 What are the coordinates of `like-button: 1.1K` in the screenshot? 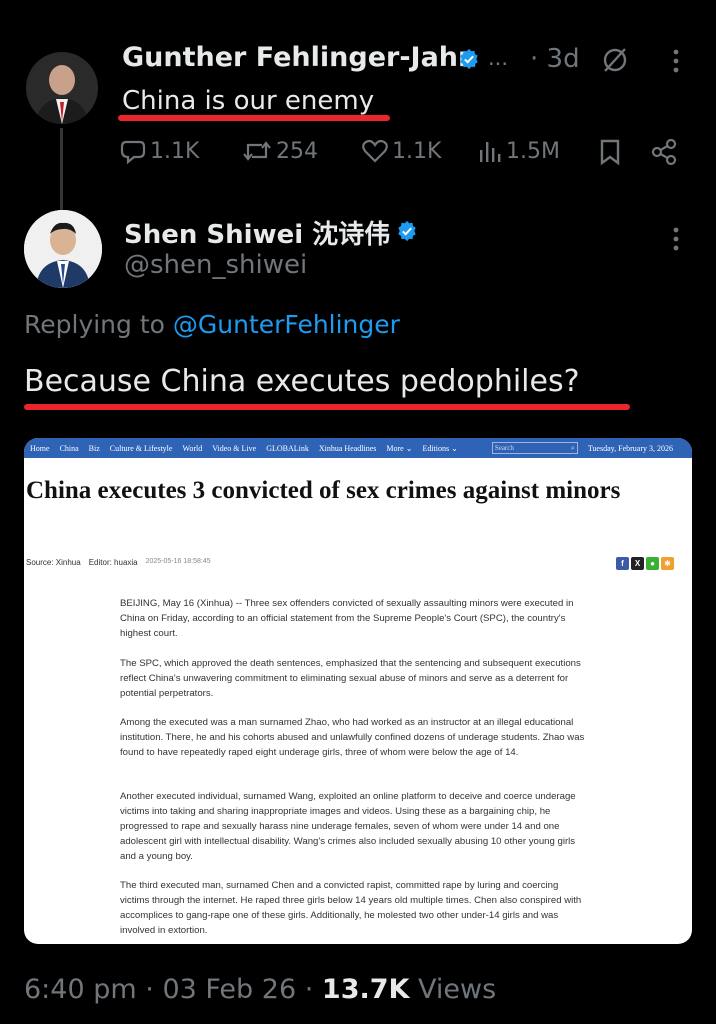 It's located at (401, 151).